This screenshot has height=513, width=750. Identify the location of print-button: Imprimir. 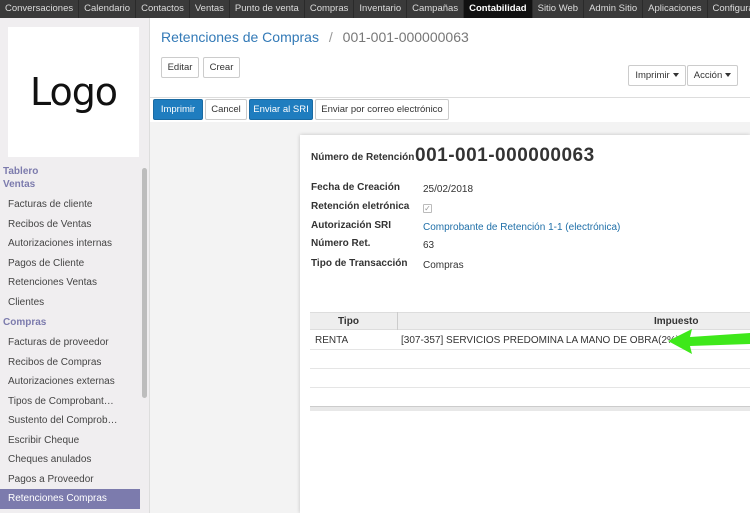
(178, 109).